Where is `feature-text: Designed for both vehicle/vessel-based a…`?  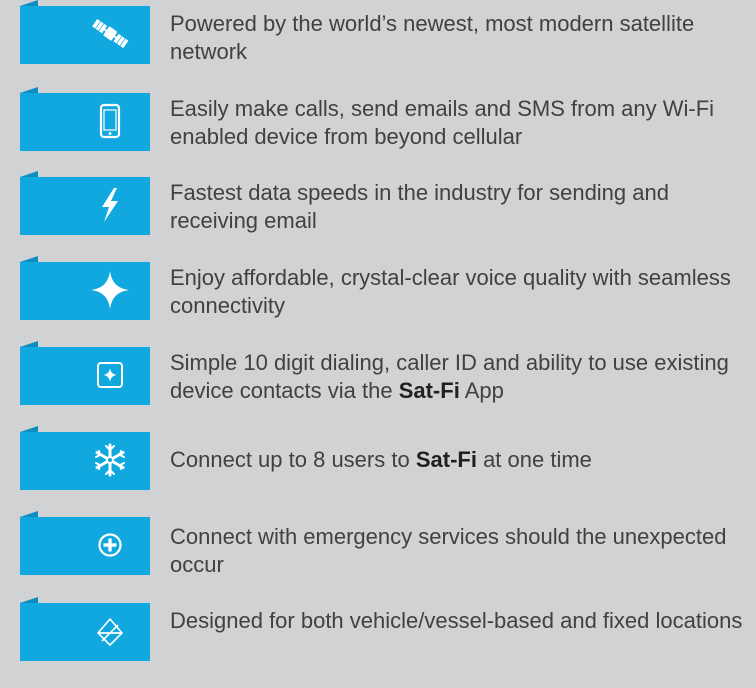
feature-text: Designed for both vehicle/vessel-based a… is located at coordinates (456, 620).